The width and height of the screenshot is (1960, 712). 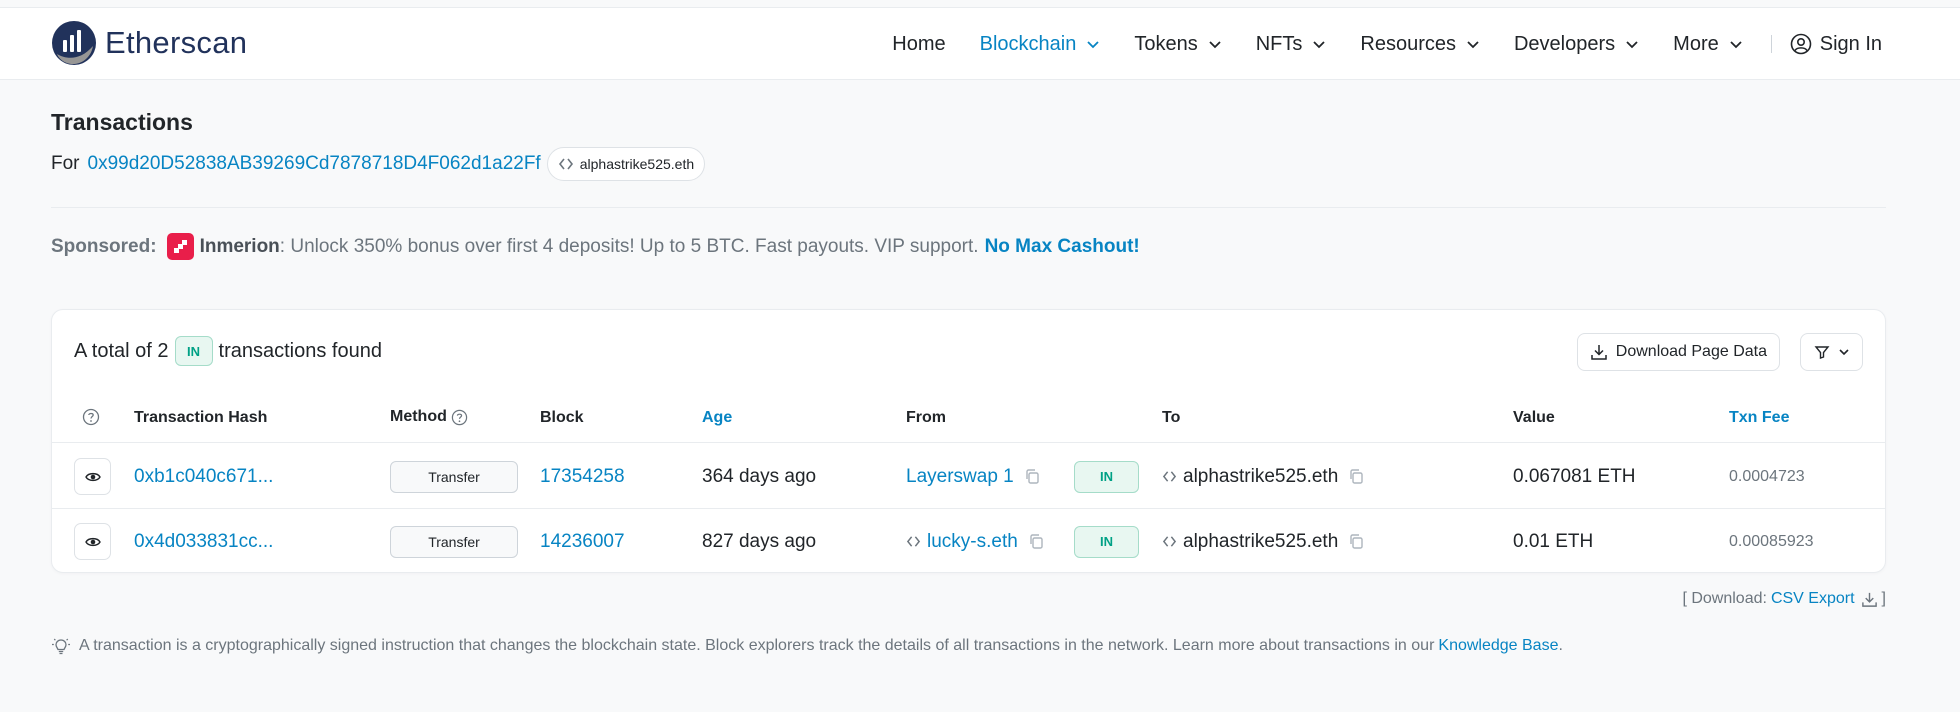 I want to click on brand-logo-link: Etherscan, so click(x=149, y=43).